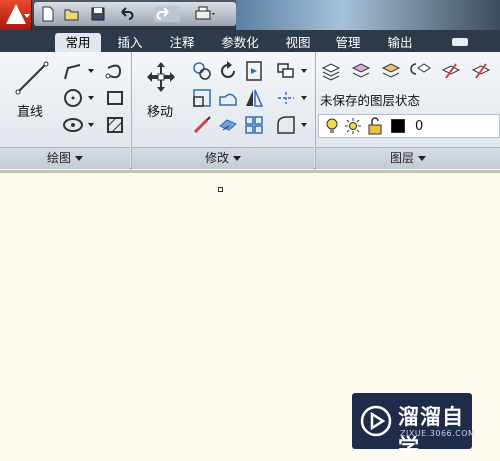 The image size is (500, 461). I want to click on ribbon-minimize-button, so click(460, 42).